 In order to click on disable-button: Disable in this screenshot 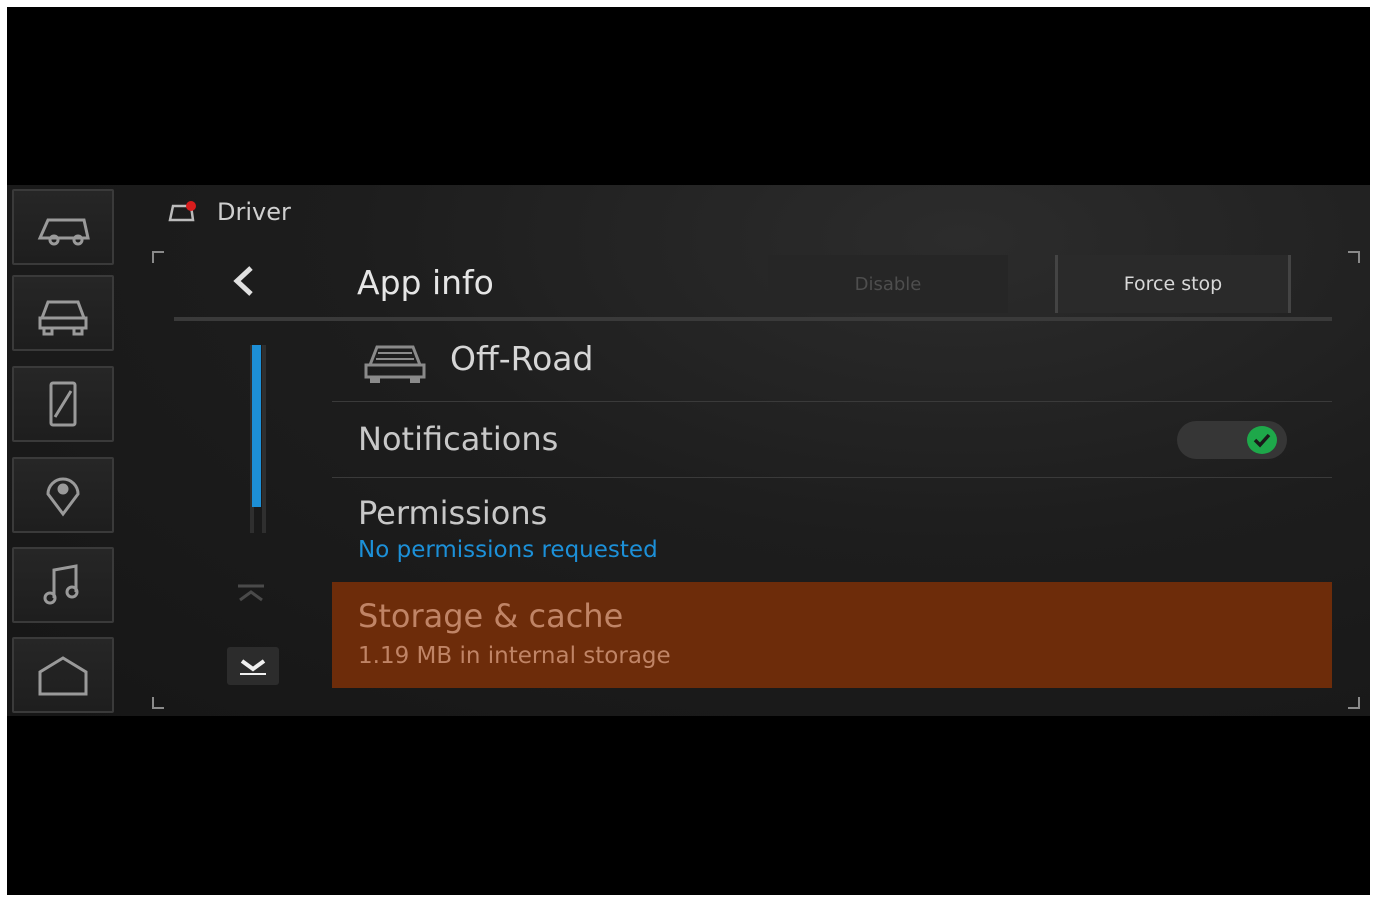, I will do `click(888, 284)`.